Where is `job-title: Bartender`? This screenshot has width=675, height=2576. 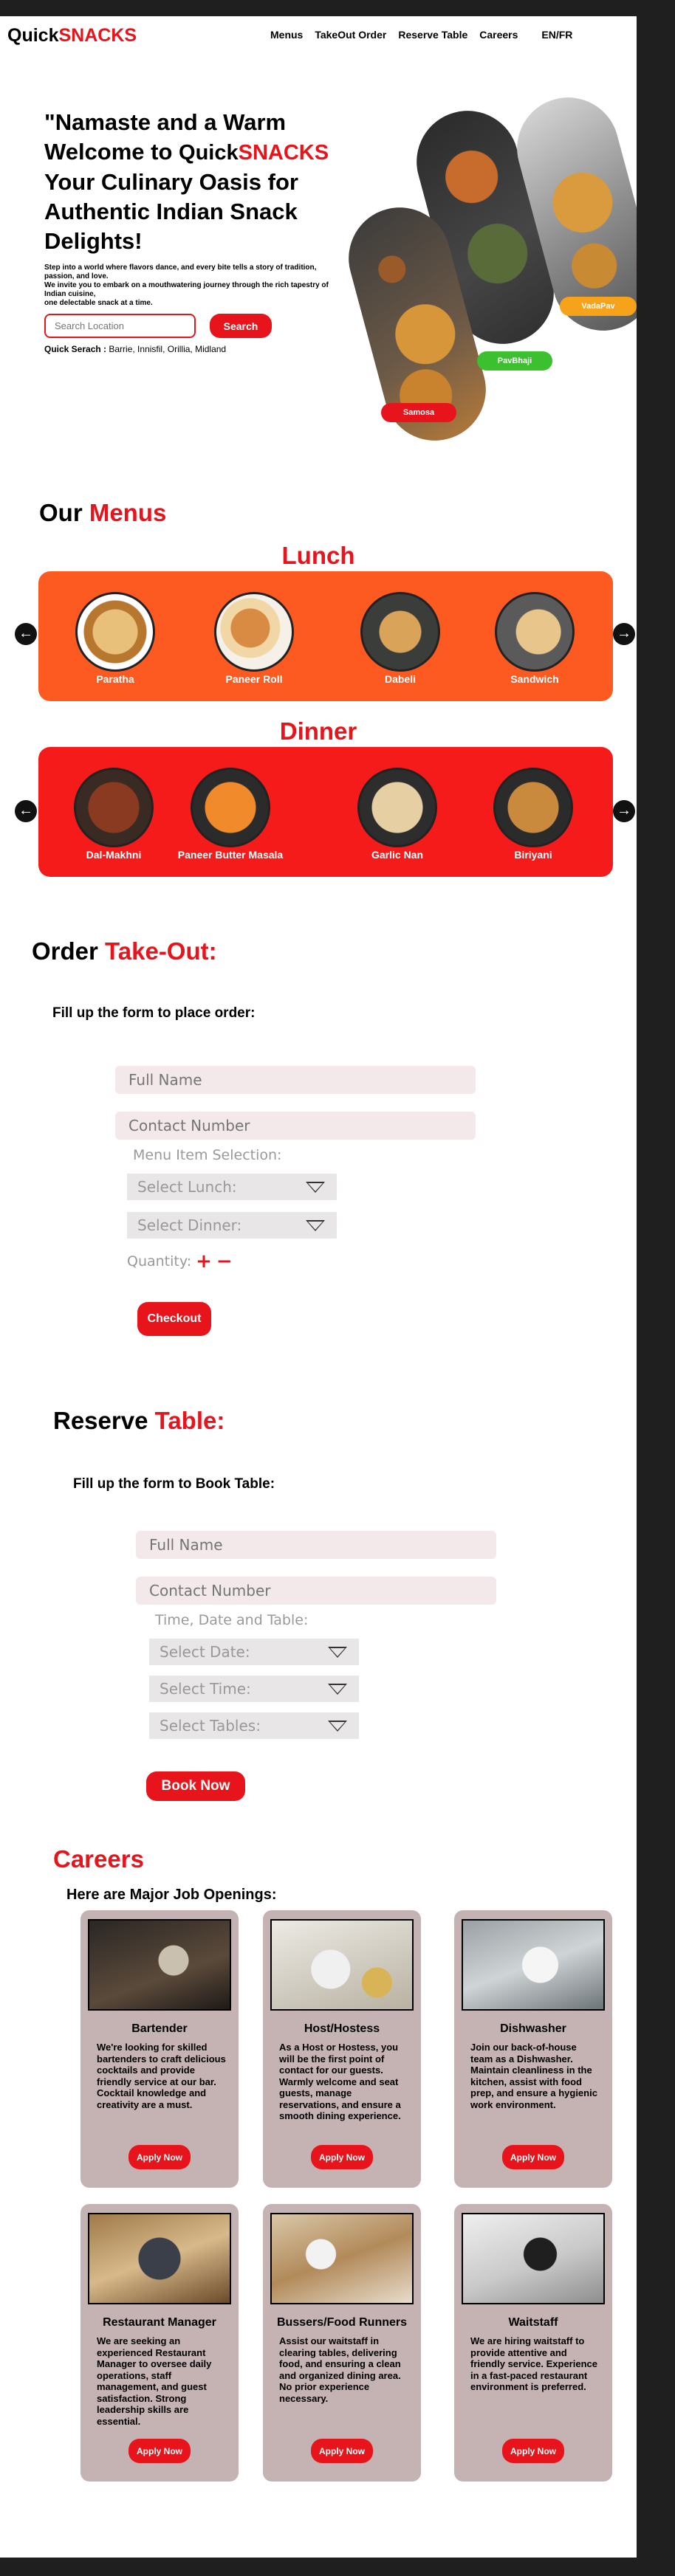 job-title: Bartender is located at coordinates (159, 2029).